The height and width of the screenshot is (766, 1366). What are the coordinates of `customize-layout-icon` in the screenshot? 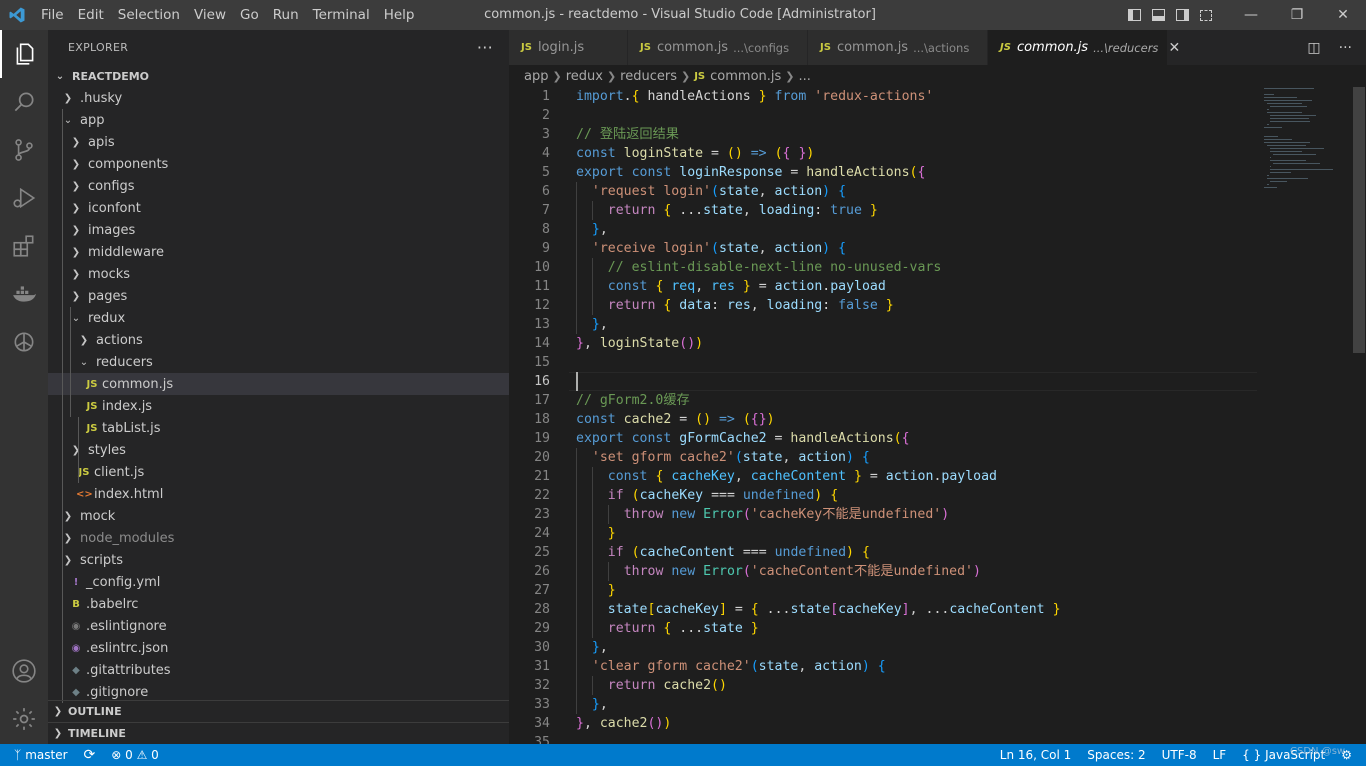 It's located at (1206, 15).